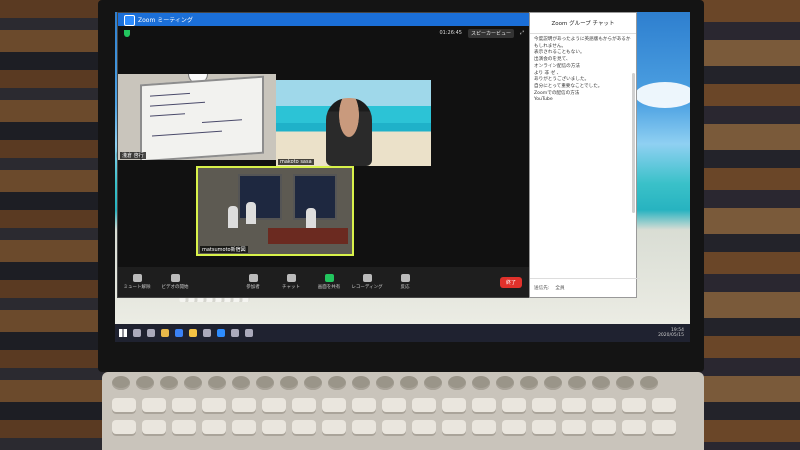  Describe the element at coordinates (249, 333) in the screenshot. I see `settings-icon` at that location.